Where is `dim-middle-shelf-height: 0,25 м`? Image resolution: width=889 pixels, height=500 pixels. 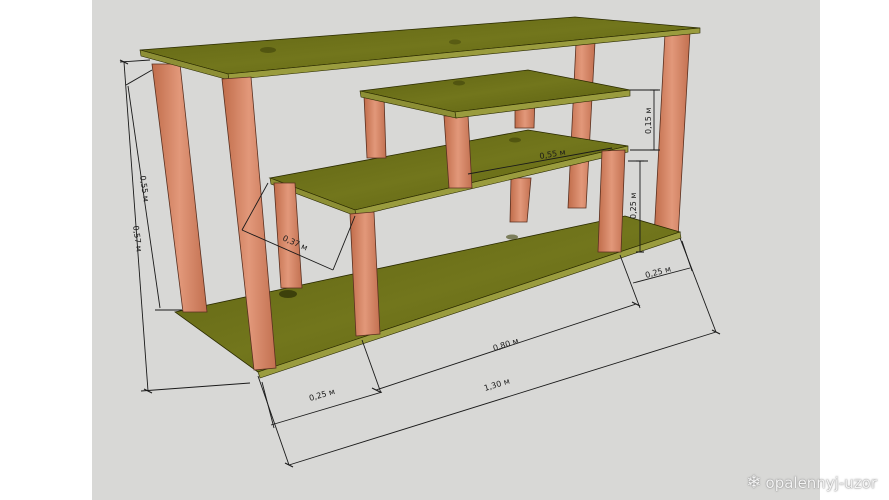 dim-middle-shelf-height: 0,25 м is located at coordinates (633, 206).